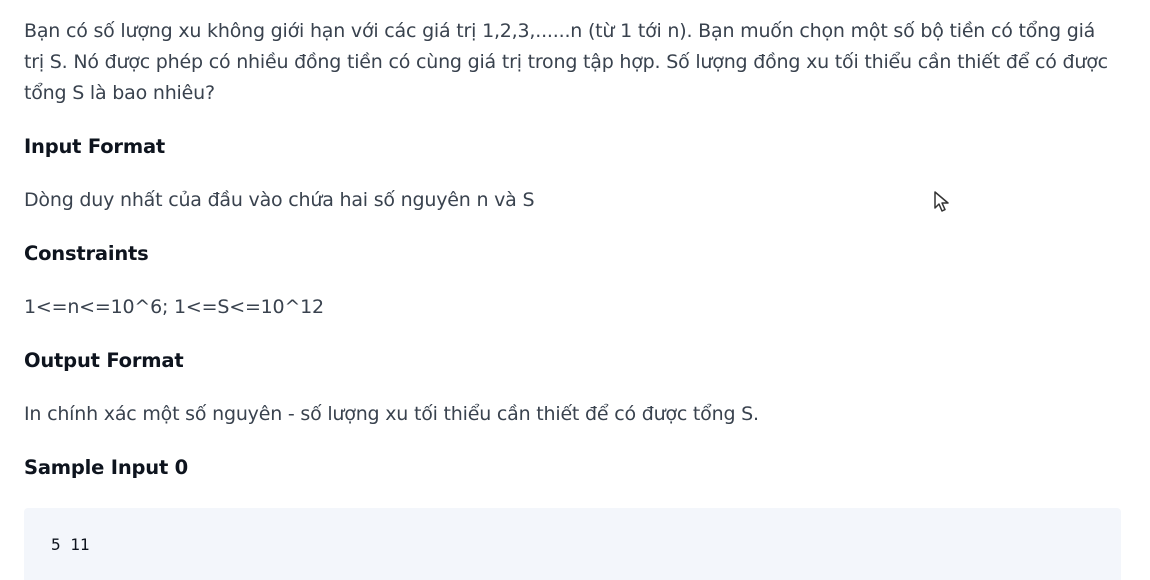  I want to click on input-format-heading: Input Format, so click(95, 146).